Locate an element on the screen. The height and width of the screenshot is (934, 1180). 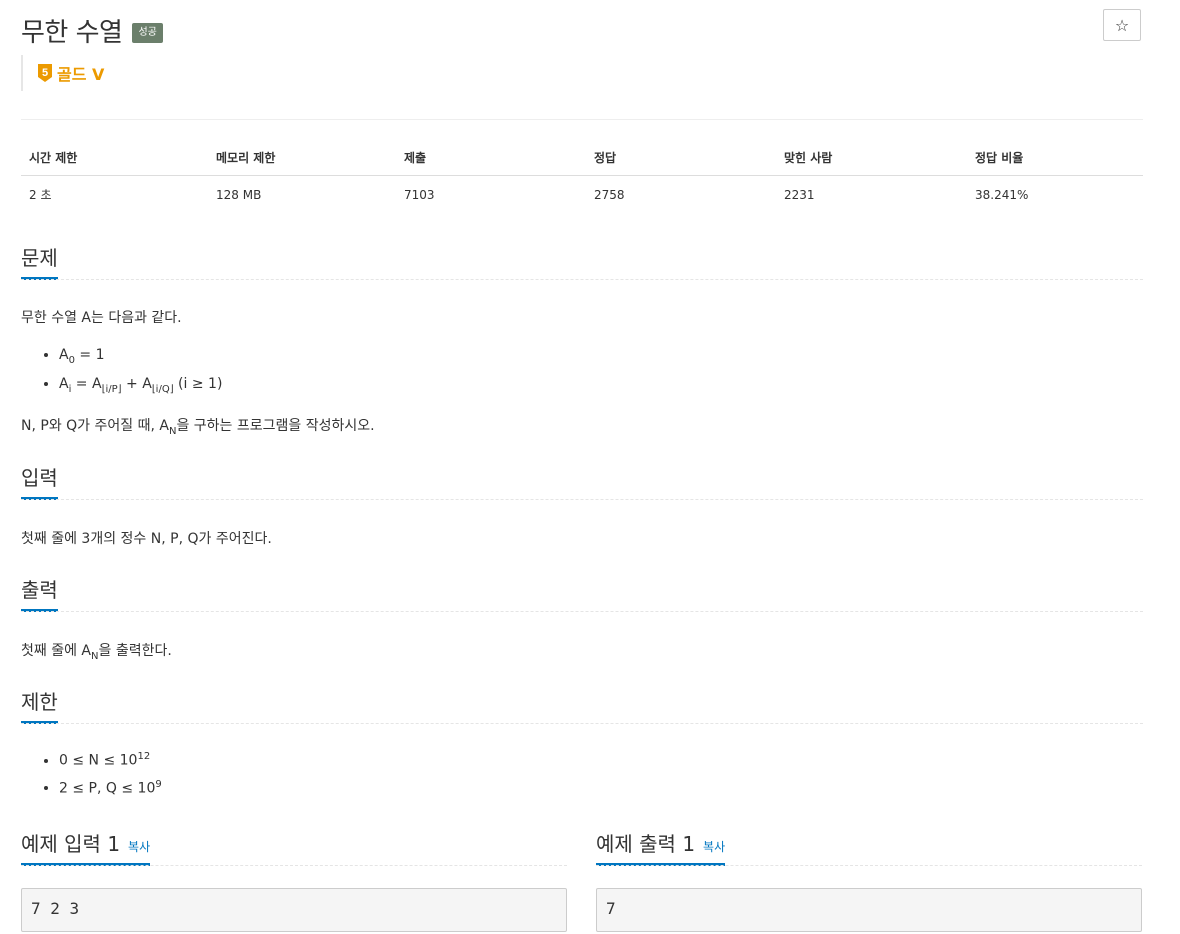
sequence-definition-list: A0 = 1 Ai = A⌊i/P⌋ + A⌊i/Q⌋ (i ≥ 1) is located at coordinates (121, 376).